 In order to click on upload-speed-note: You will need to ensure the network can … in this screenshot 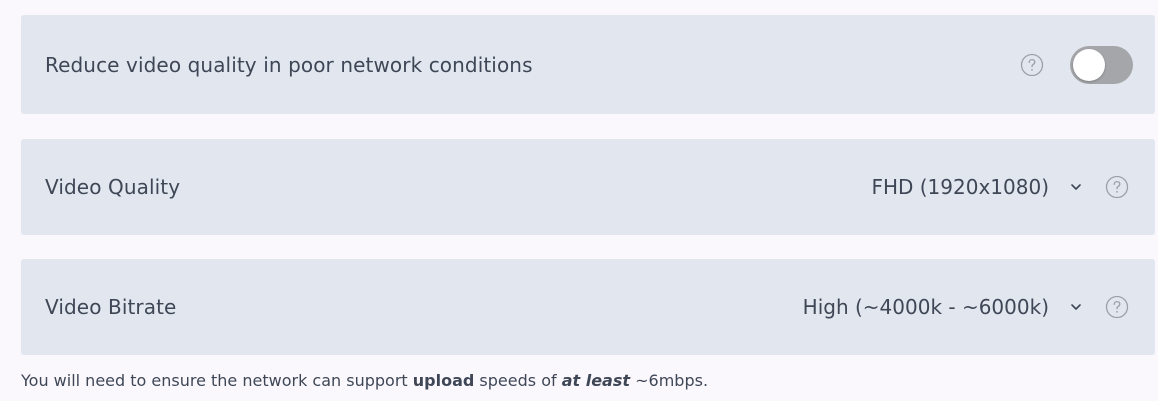, I will do `click(364, 380)`.